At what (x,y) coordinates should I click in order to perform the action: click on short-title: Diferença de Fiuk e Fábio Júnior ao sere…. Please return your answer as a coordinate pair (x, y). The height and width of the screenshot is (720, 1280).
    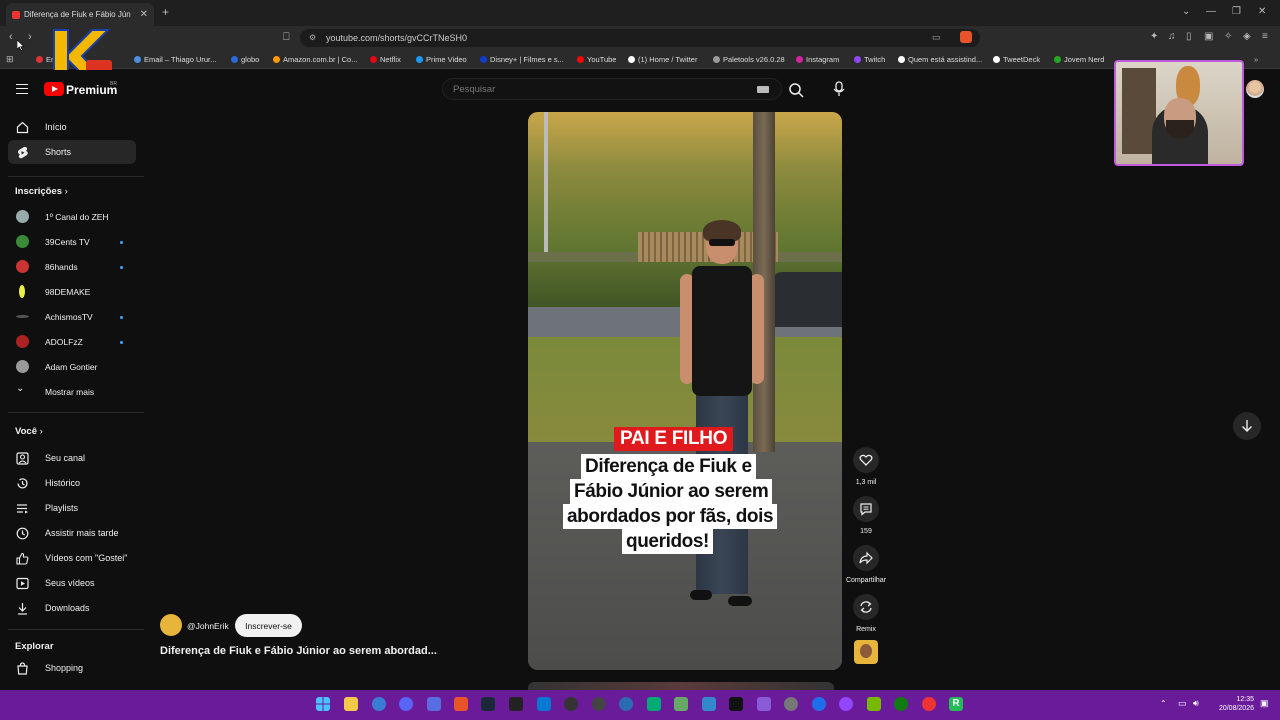
    Looking at the image, I should click on (298, 651).